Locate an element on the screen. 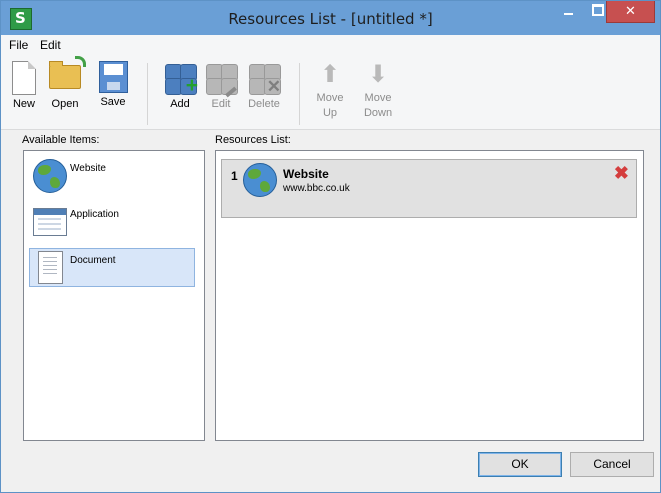 This screenshot has height=493, width=661. move-up-label: Move Up is located at coordinates (330, 105).